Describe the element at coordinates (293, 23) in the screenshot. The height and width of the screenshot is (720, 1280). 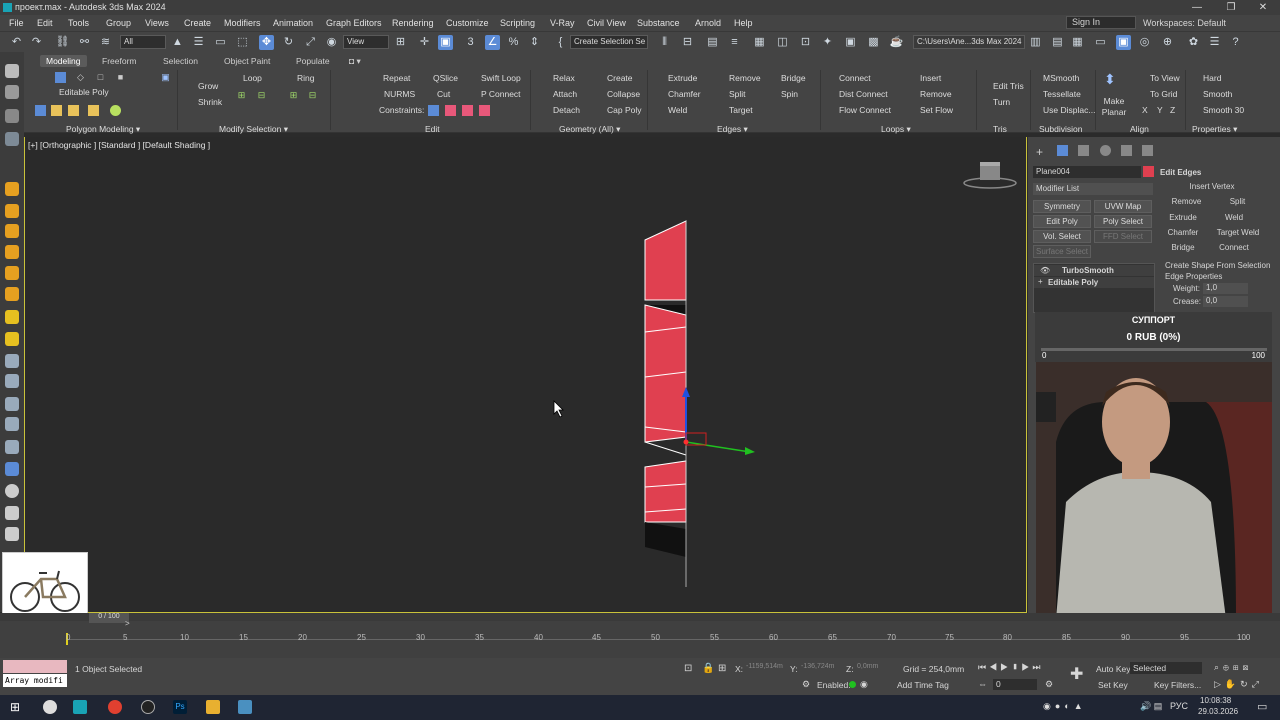
I see `menu-animation: Animation` at that location.